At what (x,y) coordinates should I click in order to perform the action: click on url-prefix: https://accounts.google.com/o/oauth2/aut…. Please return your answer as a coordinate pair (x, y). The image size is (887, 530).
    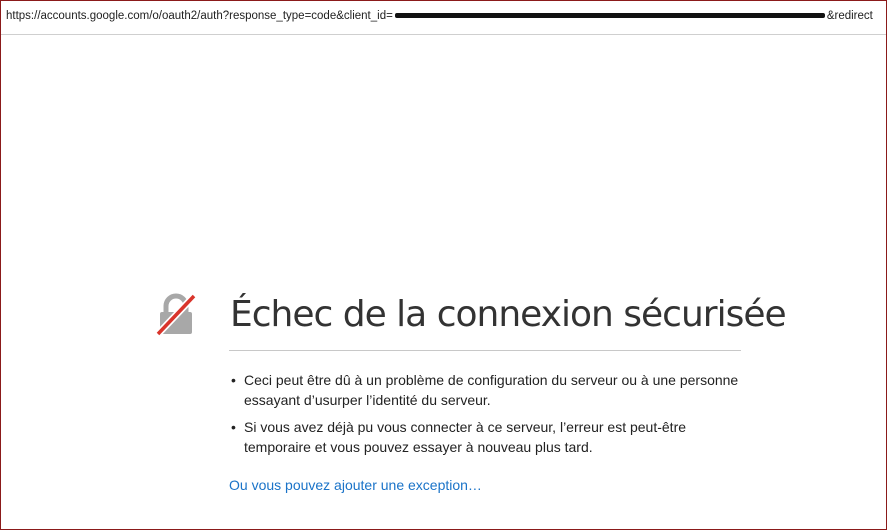
    Looking at the image, I should click on (199, 16).